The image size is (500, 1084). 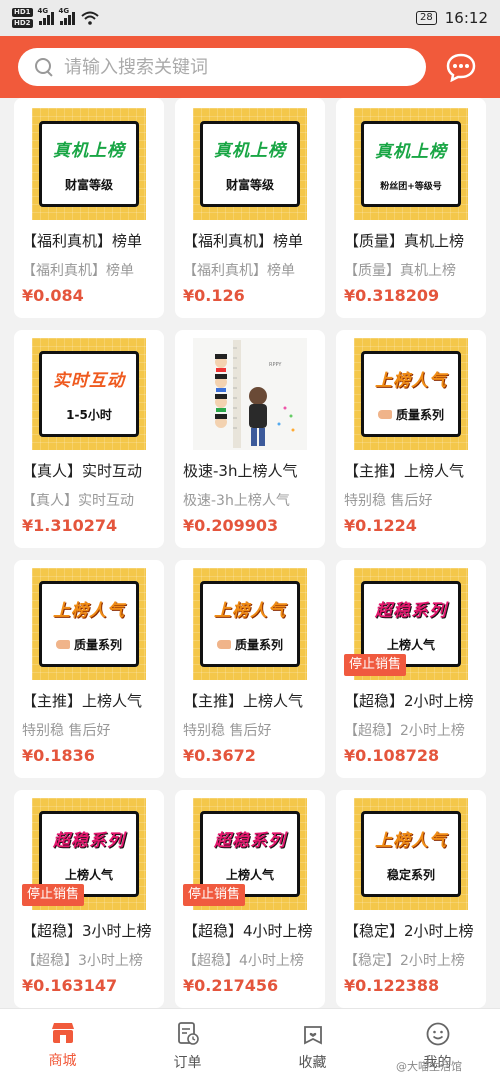 I want to click on message-button, so click(x=461, y=67).